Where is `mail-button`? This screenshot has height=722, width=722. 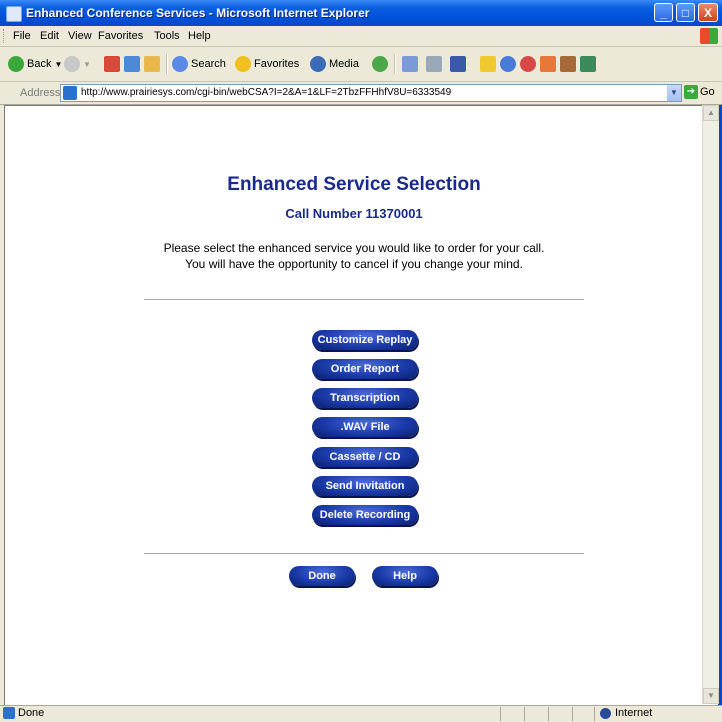
mail-button is located at coordinates (410, 64).